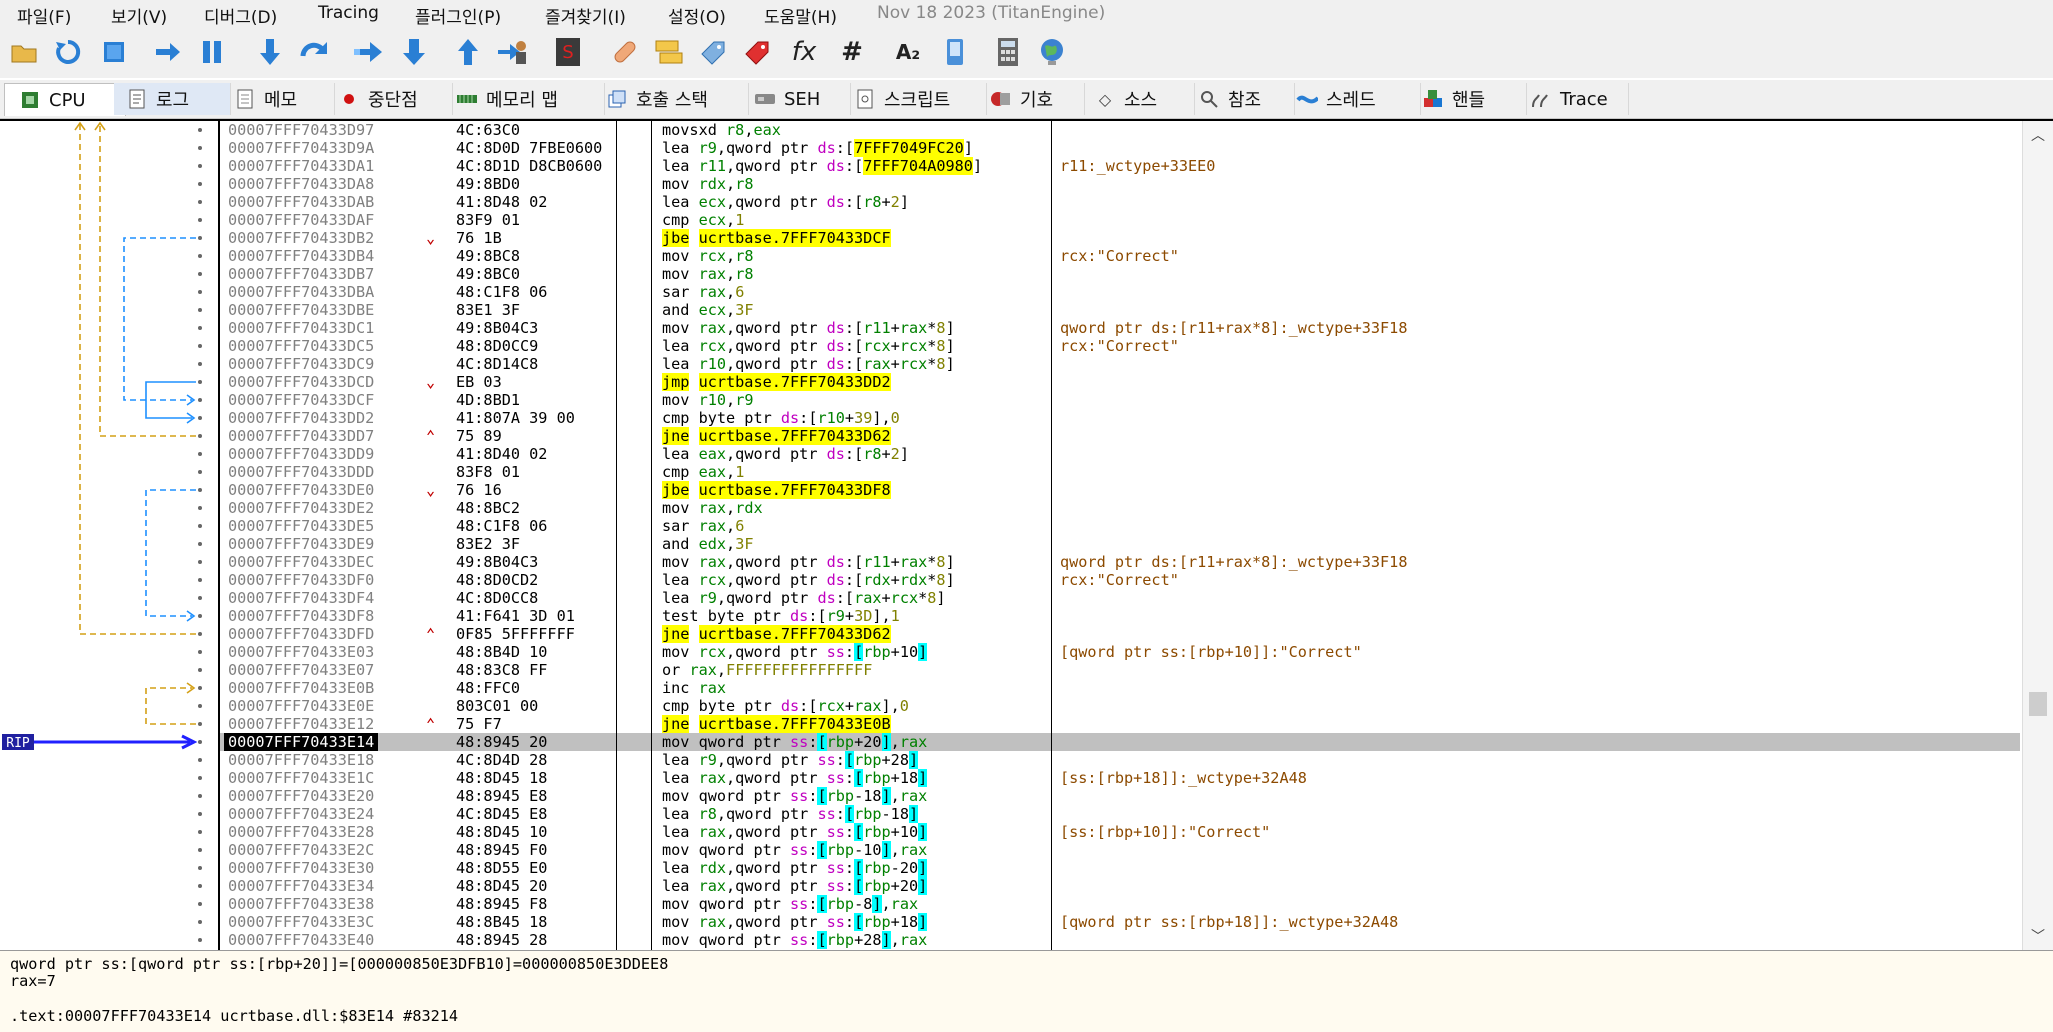 The width and height of the screenshot is (2053, 1032). What do you see at coordinates (956, 52) in the screenshot?
I see `device-icon` at bounding box center [956, 52].